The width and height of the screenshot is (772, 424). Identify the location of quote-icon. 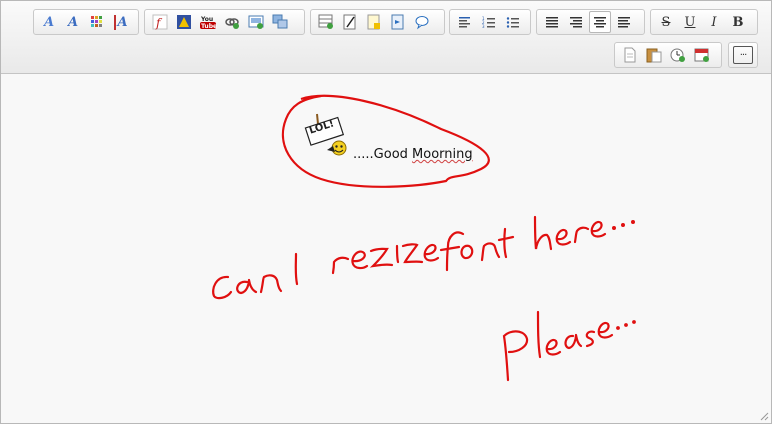
(398, 22).